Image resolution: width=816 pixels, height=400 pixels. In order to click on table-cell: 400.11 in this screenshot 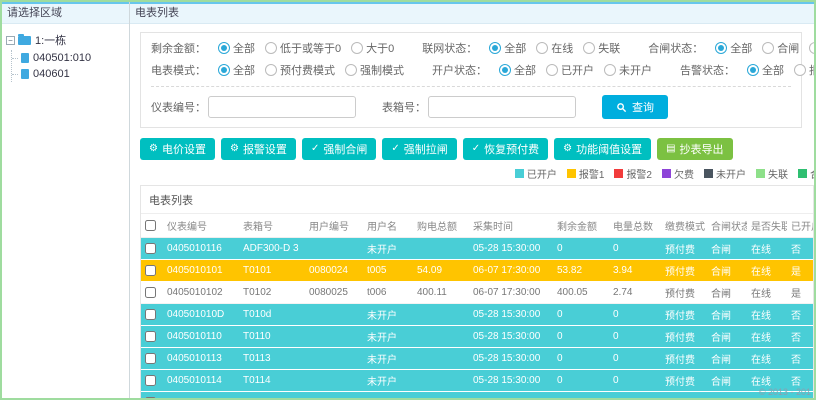, I will do `click(441, 292)`.